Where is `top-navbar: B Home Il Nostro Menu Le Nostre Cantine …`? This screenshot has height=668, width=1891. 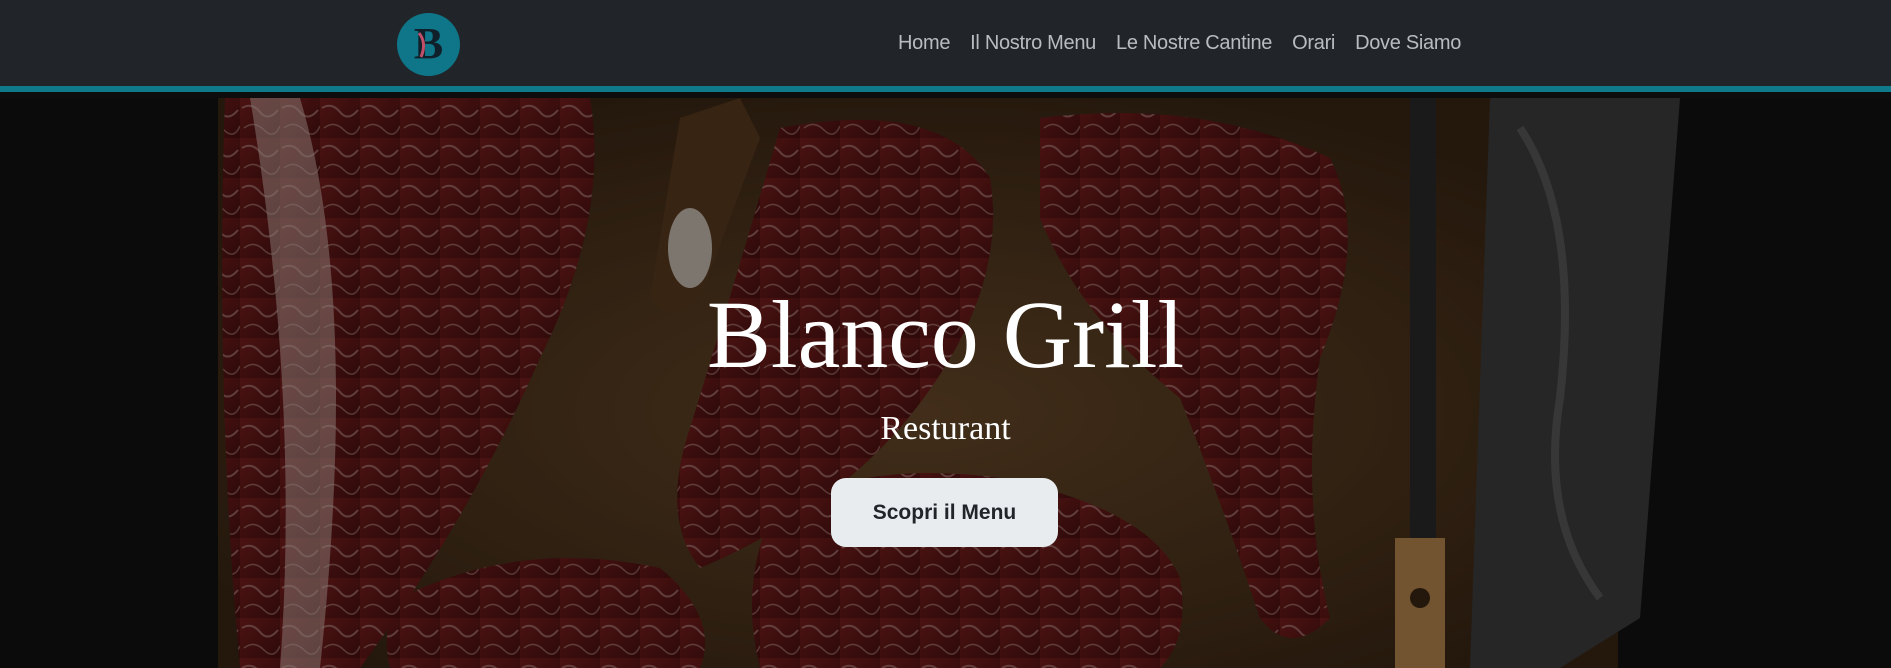
top-navbar: B Home Il Nostro Menu Le Nostre Cantine … is located at coordinates (945, 46).